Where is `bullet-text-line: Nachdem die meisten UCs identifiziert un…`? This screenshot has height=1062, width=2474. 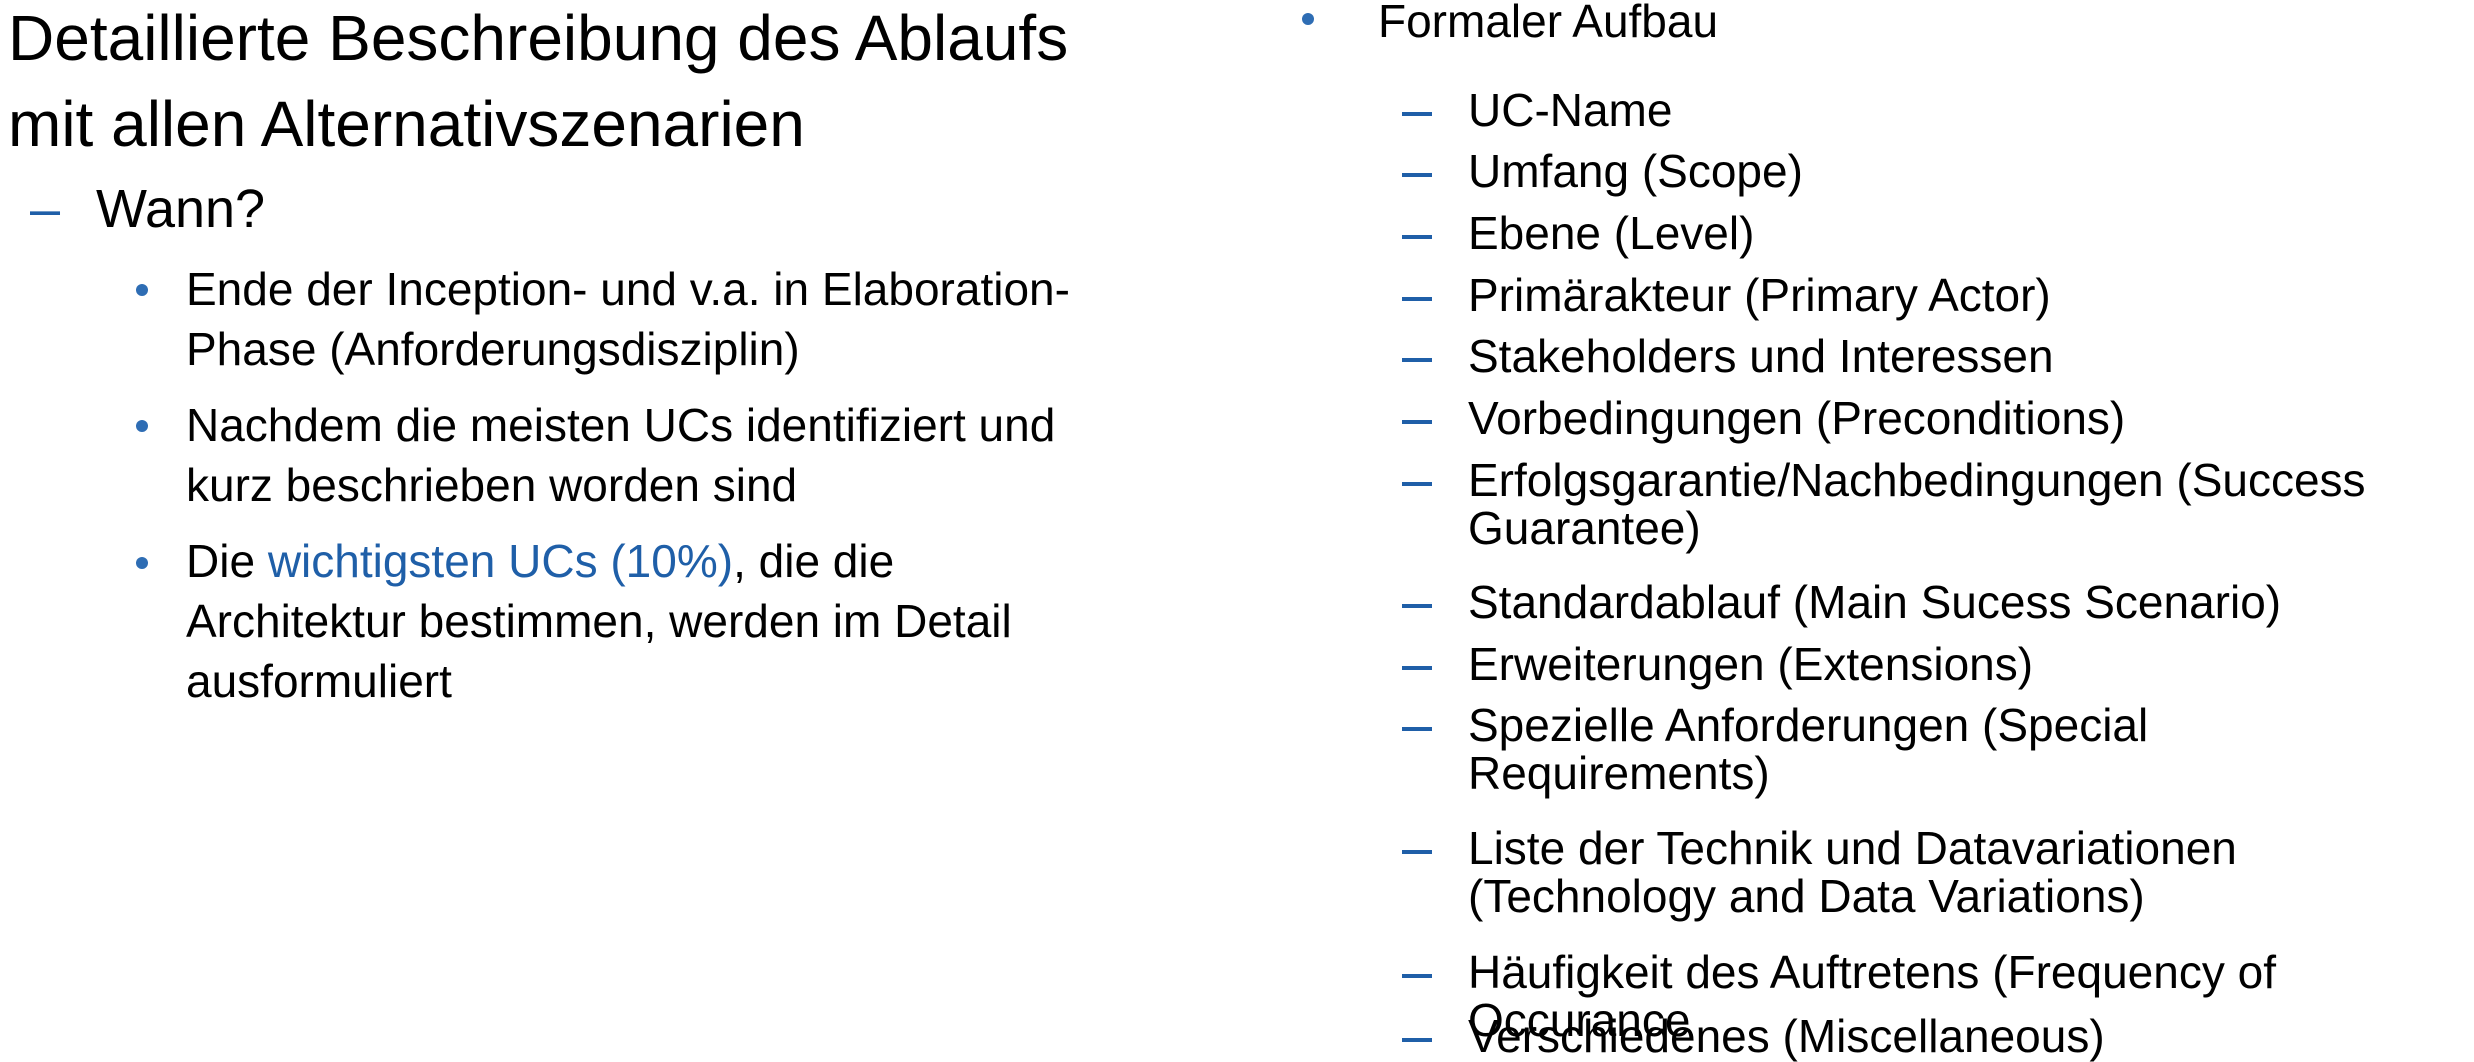
bullet-text-line: Nachdem die meisten UCs identifiziert un… is located at coordinates (621, 425).